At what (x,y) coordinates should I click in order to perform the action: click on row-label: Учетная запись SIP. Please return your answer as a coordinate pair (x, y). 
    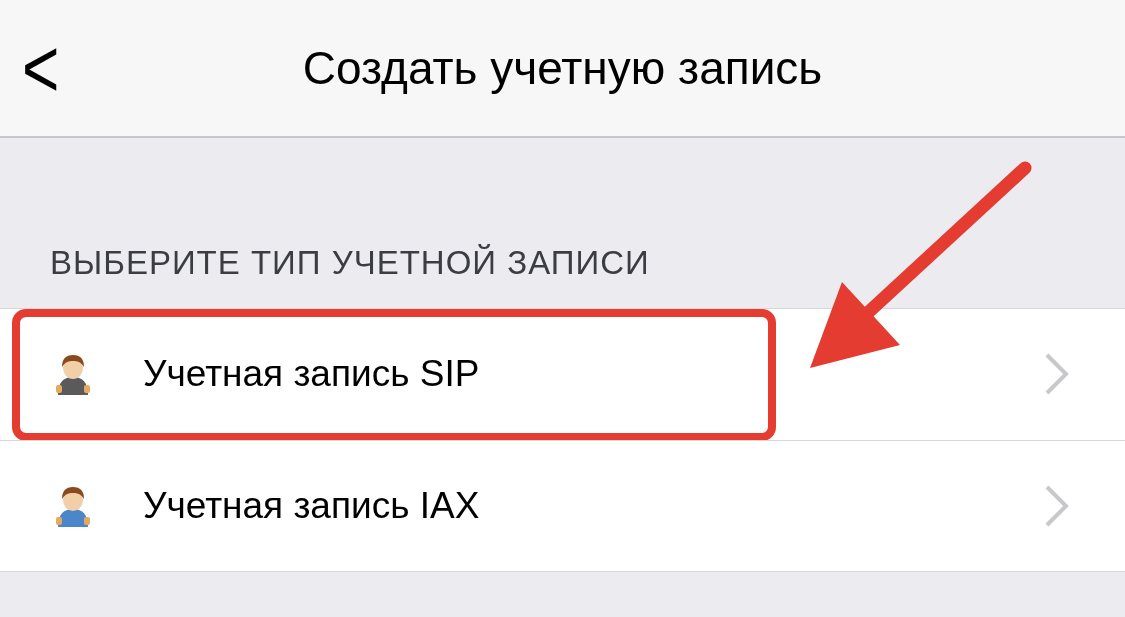
    Looking at the image, I should click on (312, 374).